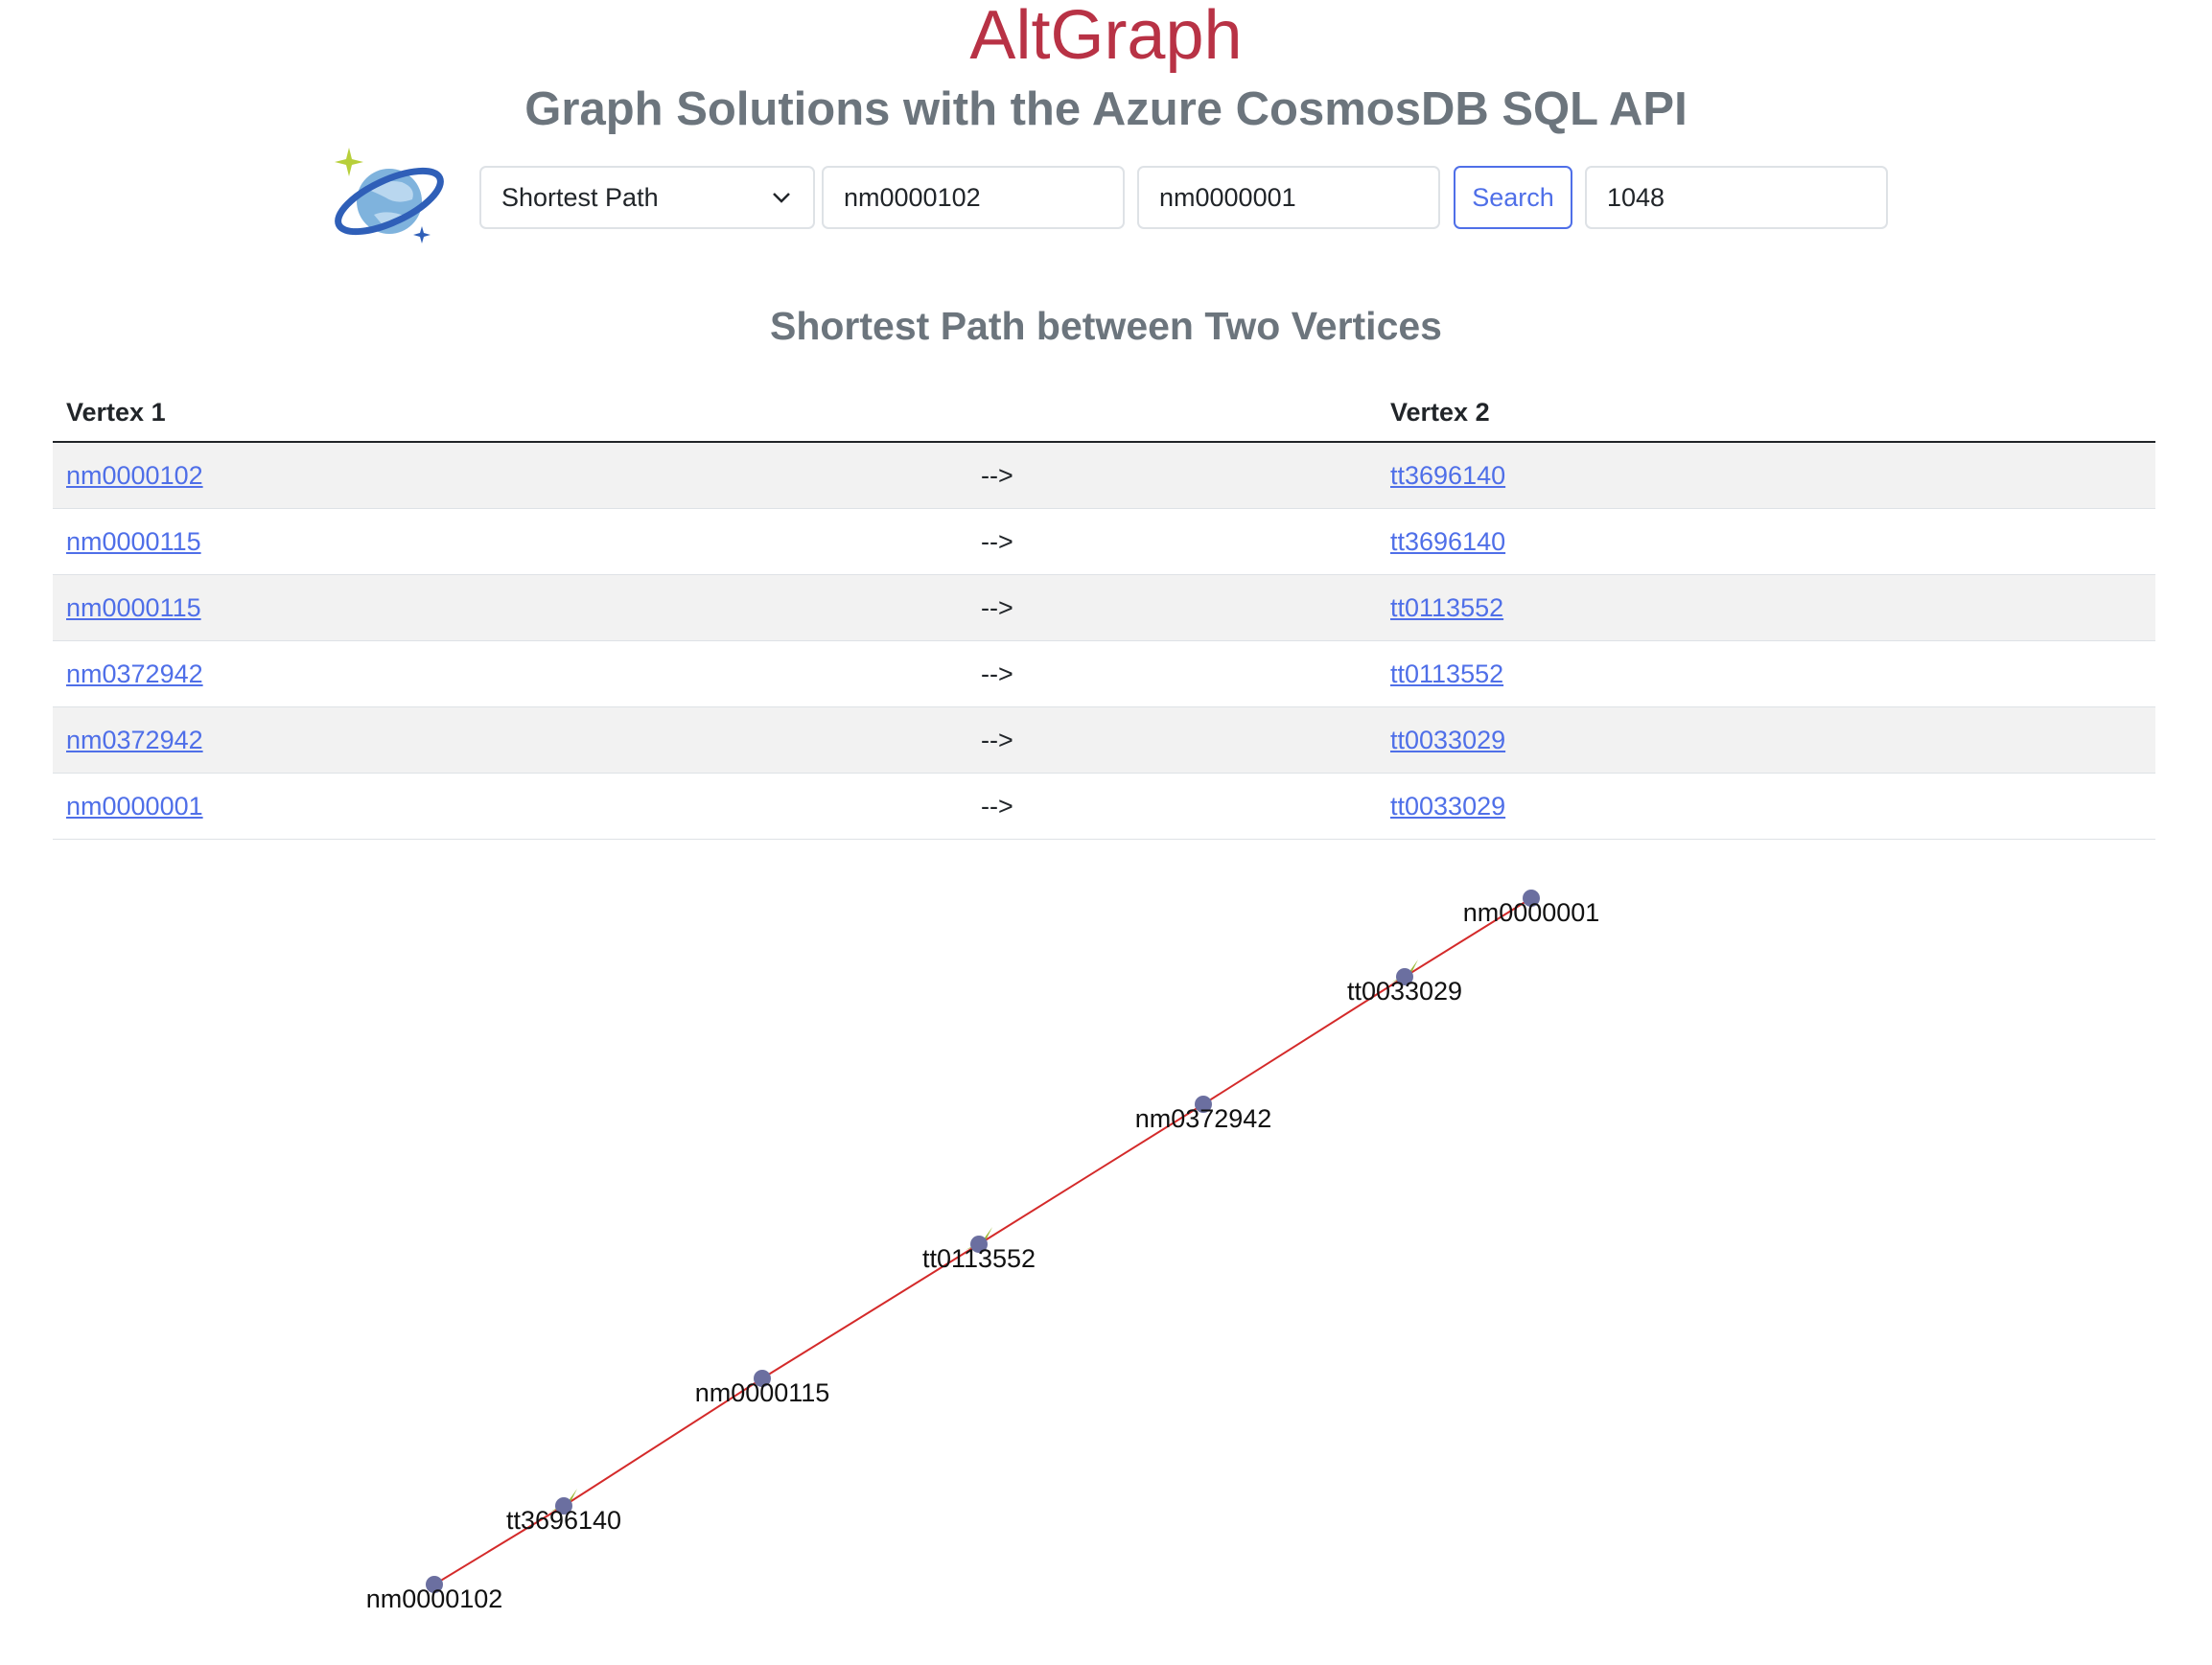  Describe the element at coordinates (1106, 37) in the screenshot. I see `app-title: AltGraph` at that location.